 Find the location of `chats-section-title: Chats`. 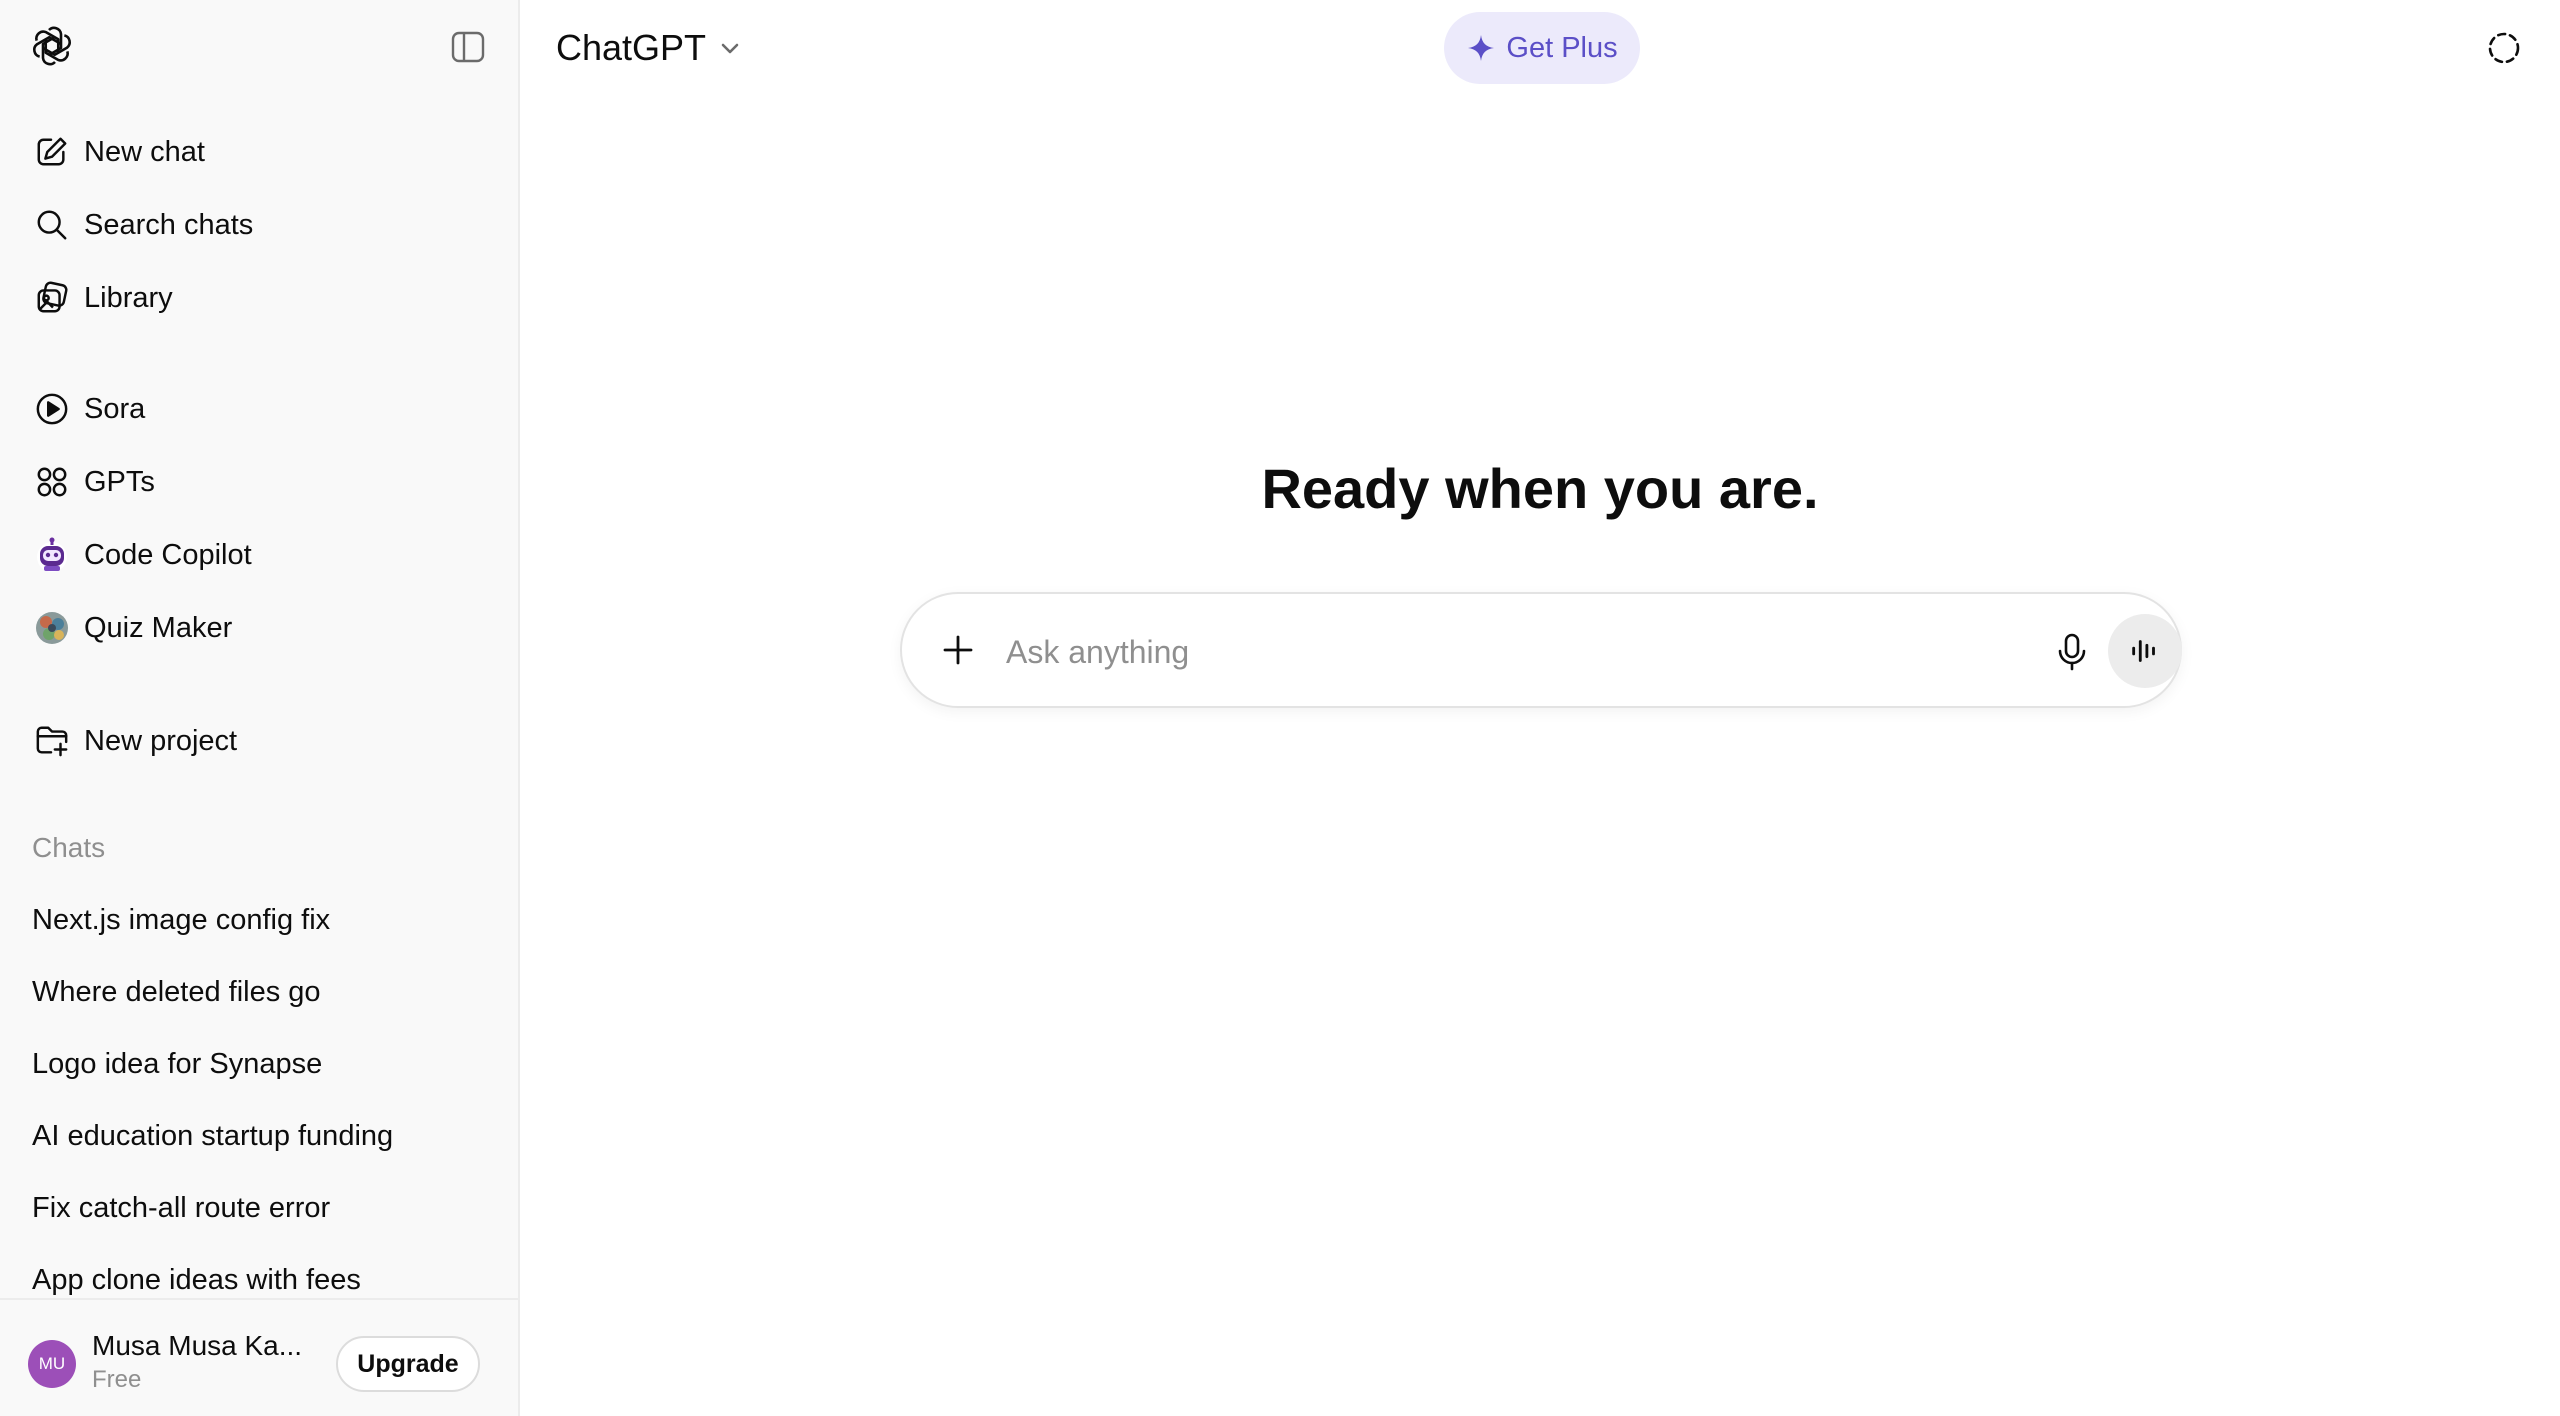

chats-section-title: Chats is located at coordinates (69, 847).